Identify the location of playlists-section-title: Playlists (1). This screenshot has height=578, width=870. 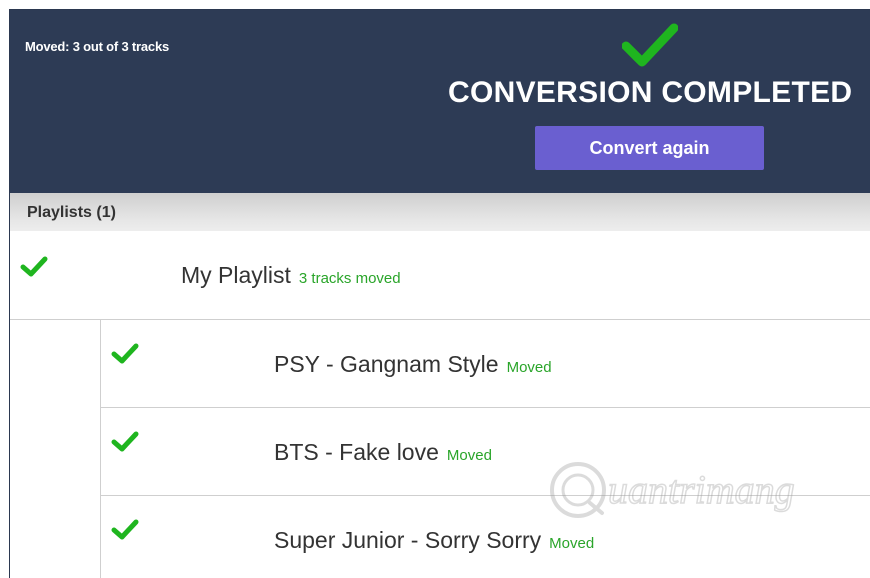
(71, 212).